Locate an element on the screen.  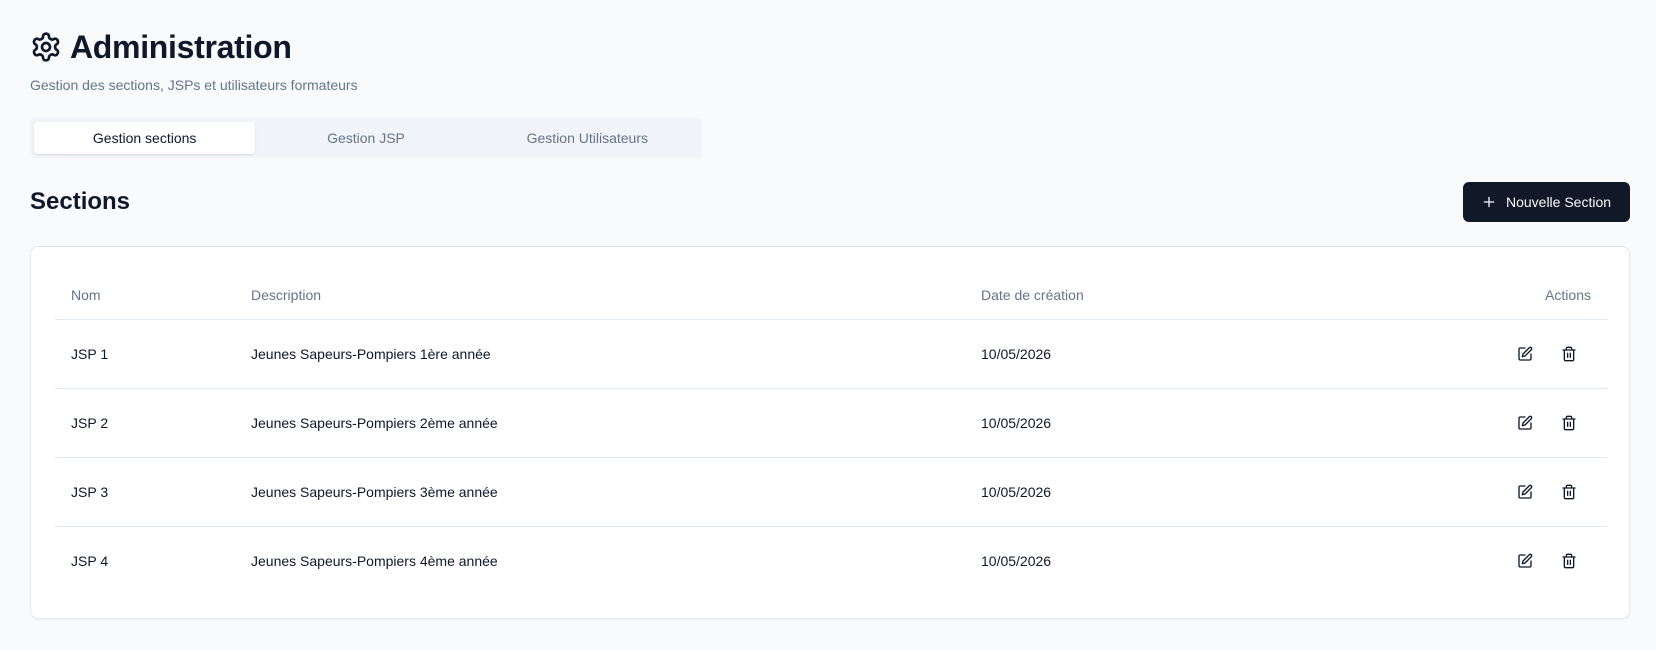
row-description: Jeunes Sapeurs-Pompiers 3ème année is located at coordinates (600, 492).